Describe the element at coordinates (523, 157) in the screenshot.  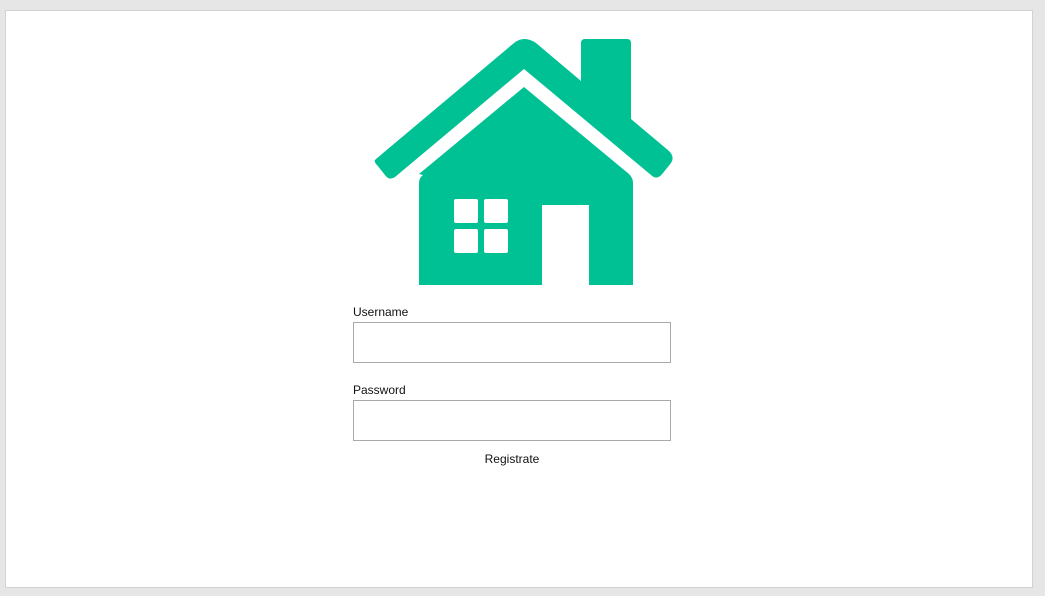
I see `house-icon` at that location.